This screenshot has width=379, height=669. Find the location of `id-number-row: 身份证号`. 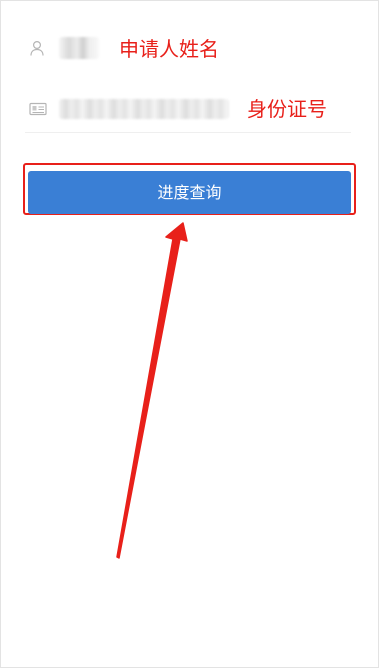

id-number-row: 身份证号 is located at coordinates (188, 110).